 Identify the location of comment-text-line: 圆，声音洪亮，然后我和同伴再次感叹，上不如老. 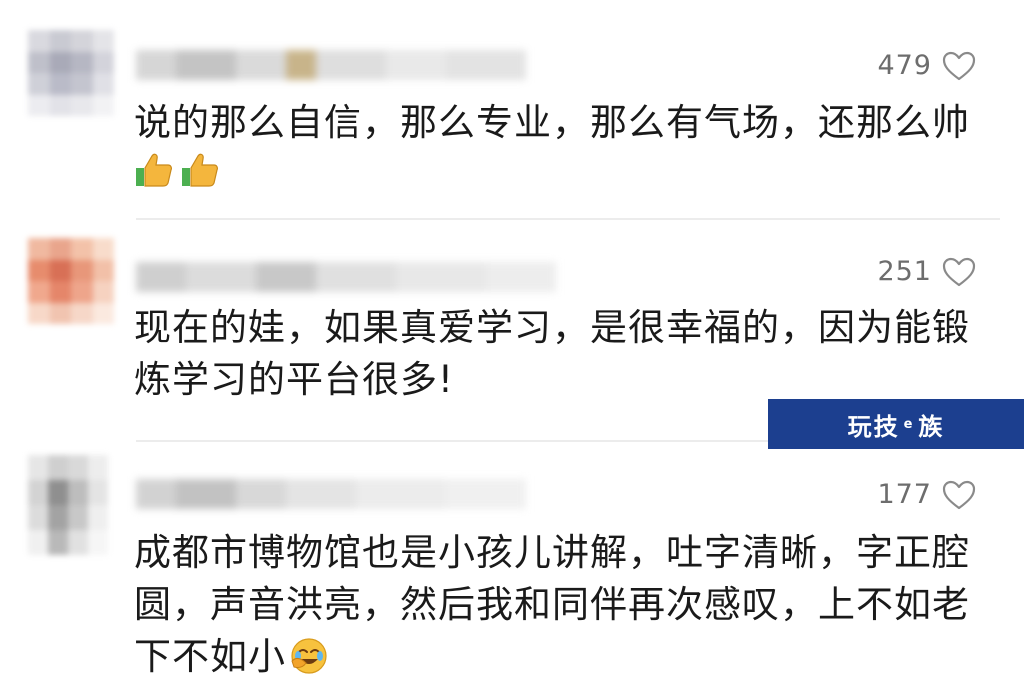
(552, 604).